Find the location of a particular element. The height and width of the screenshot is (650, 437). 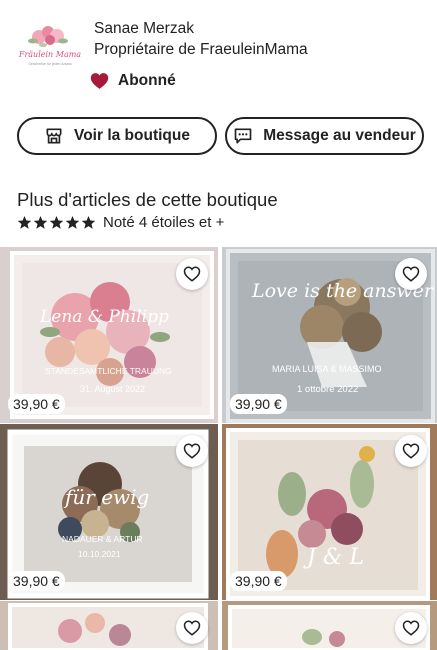

follow-toggle: Abonné is located at coordinates (133, 81).